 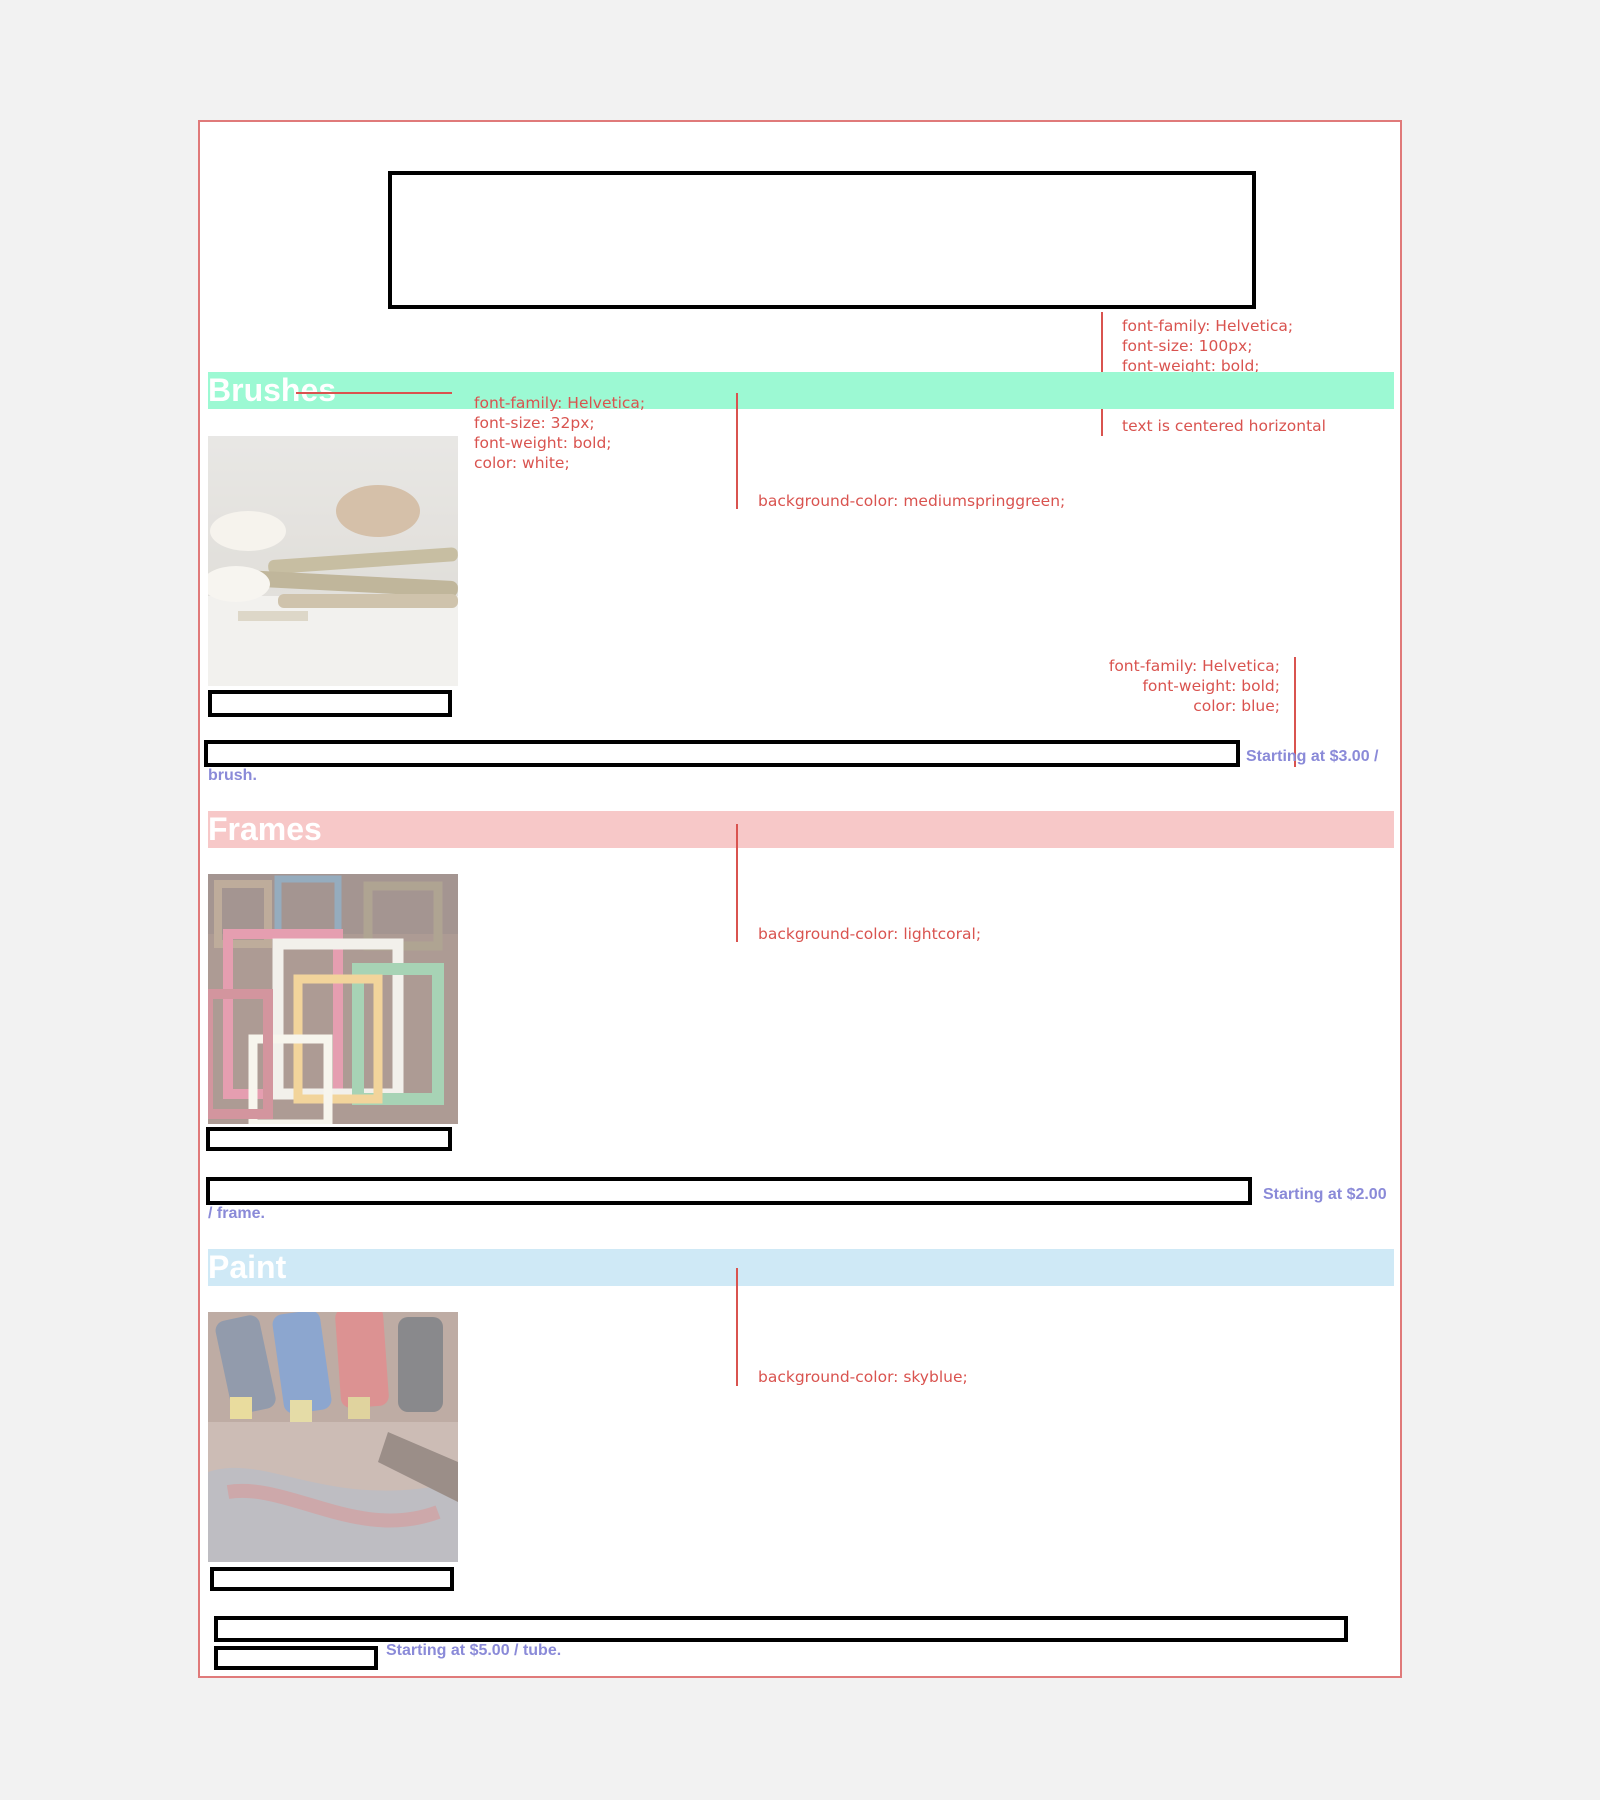 What do you see at coordinates (474, 1650) in the screenshot?
I see `paint-price: Starting at $5.00 / tube.` at bounding box center [474, 1650].